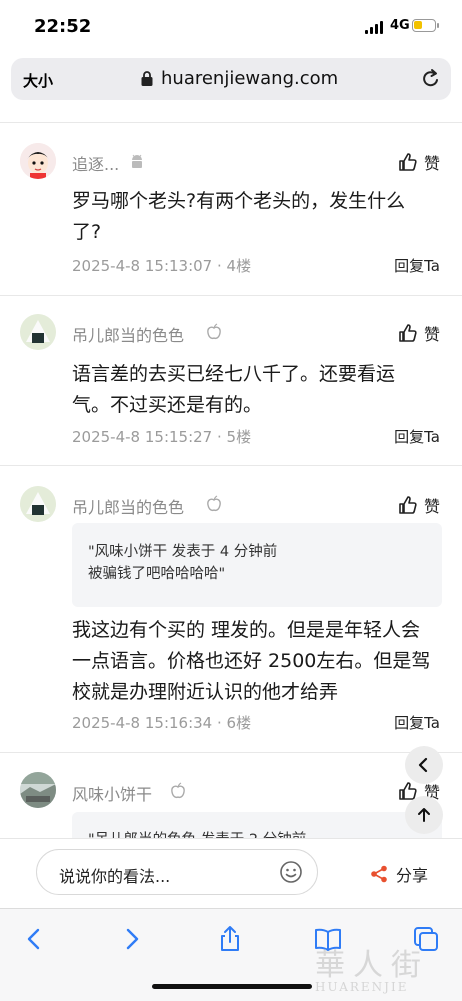 The width and height of the screenshot is (462, 1001). What do you see at coordinates (137, 161) in the screenshot?
I see `android-icon` at bounding box center [137, 161].